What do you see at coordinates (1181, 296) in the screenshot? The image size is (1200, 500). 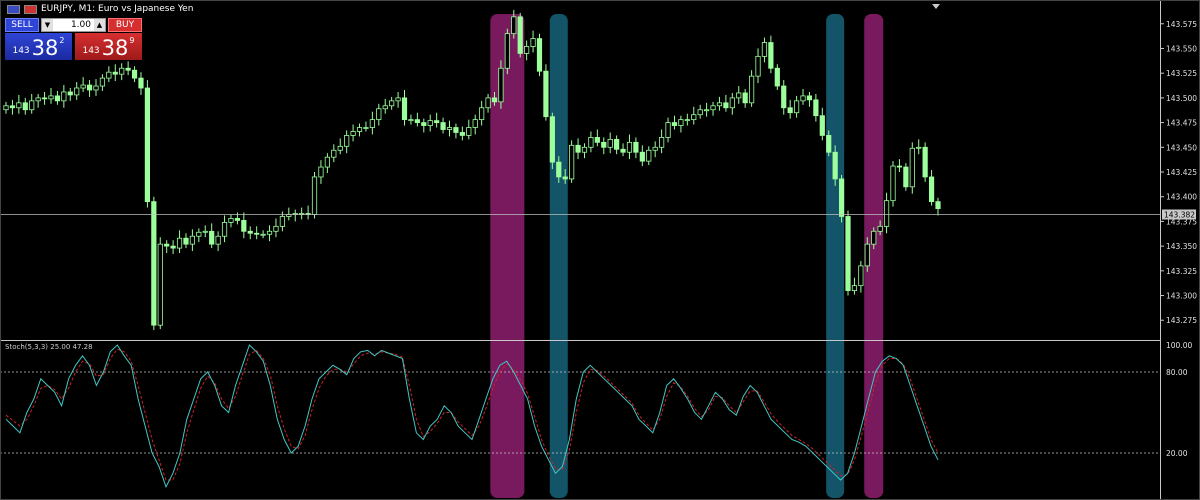 I see `y-tick-label: 143.300` at bounding box center [1181, 296].